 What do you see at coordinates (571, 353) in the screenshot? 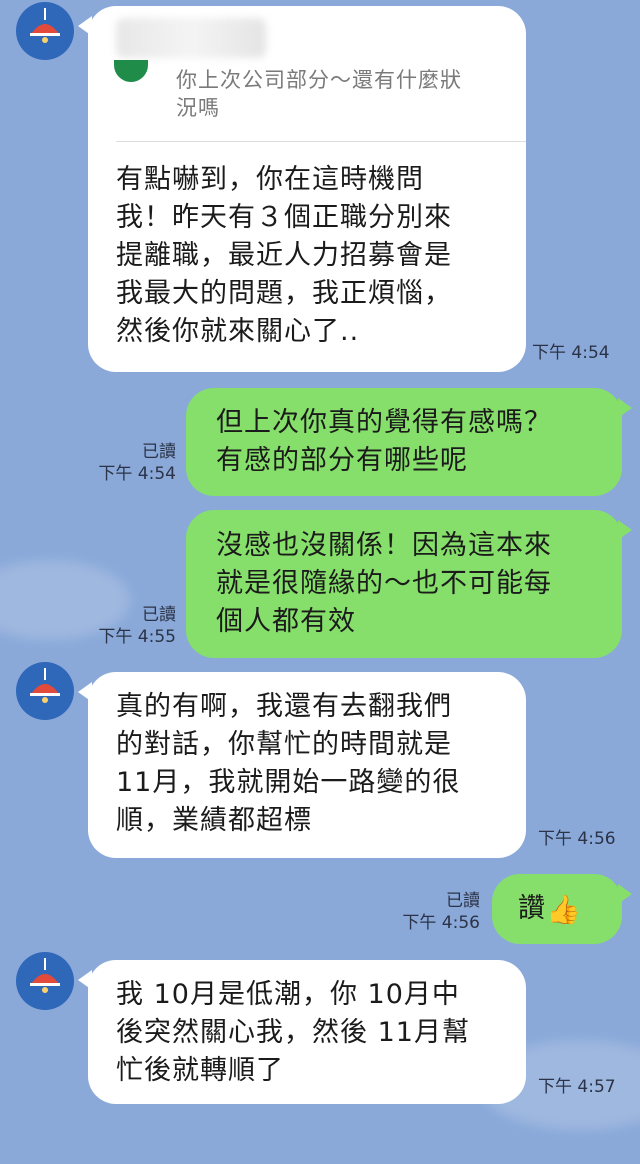
I see `message-time: 下午 4:54` at bounding box center [571, 353].